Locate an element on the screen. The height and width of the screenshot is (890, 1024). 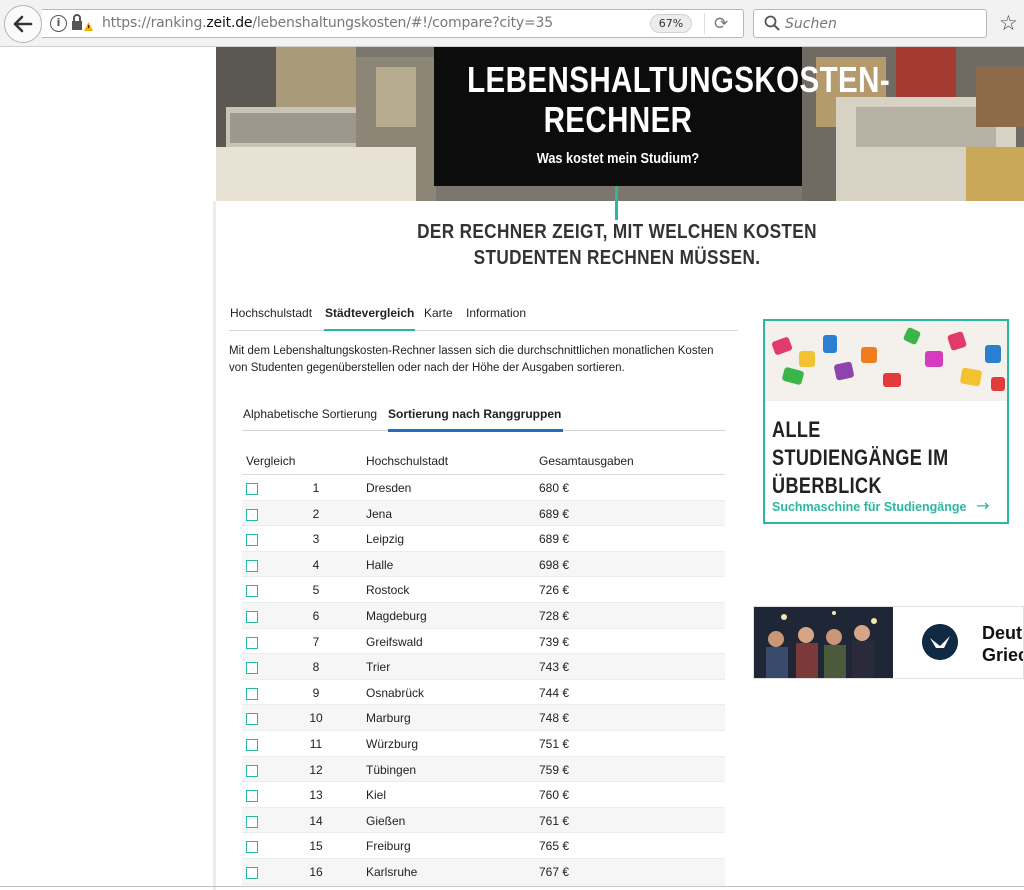
rank-cell: 2 is located at coordinates (316, 513).